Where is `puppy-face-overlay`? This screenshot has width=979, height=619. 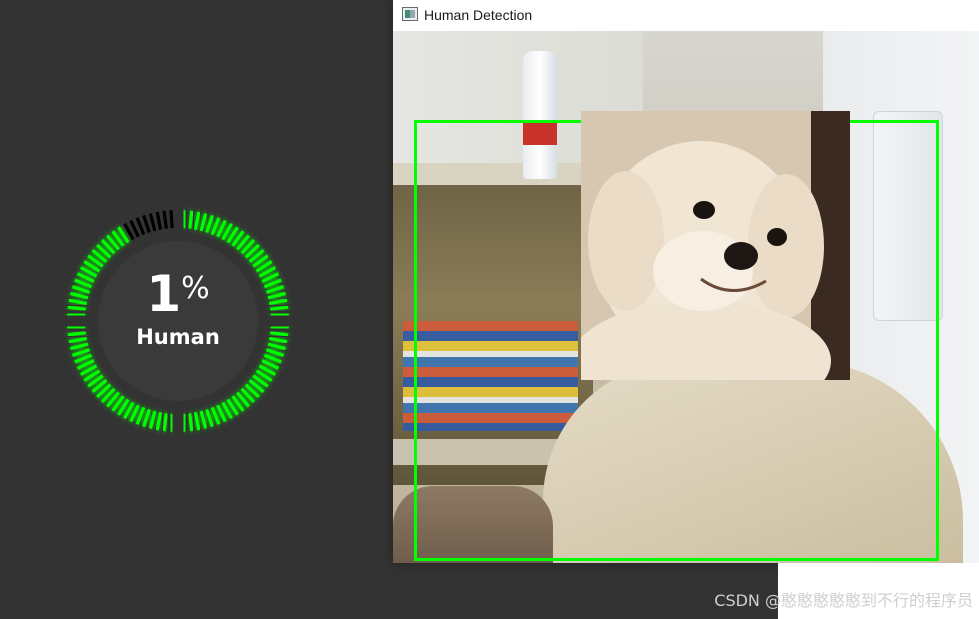 puppy-face-overlay is located at coordinates (715, 245).